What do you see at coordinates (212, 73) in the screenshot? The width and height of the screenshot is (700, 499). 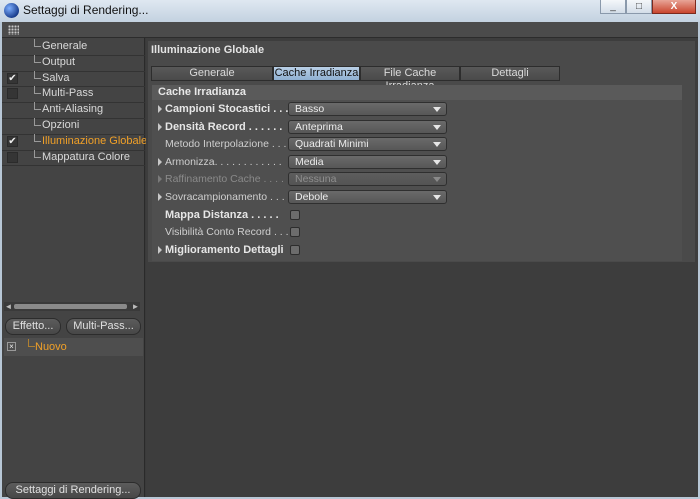 I see `tab: Generale` at bounding box center [212, 73].